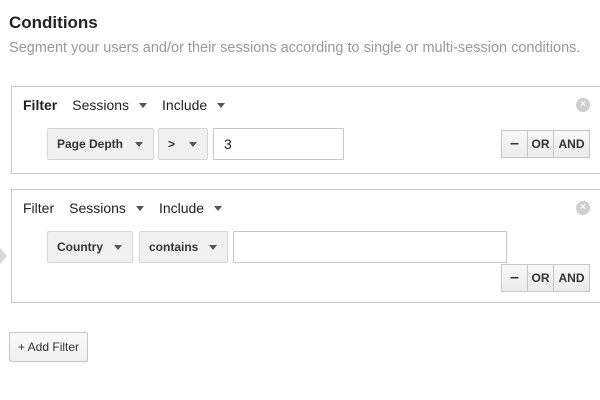  Describe the element at coordinates (172, 144) in the screenshot. I see `operator-value: >` at that location.